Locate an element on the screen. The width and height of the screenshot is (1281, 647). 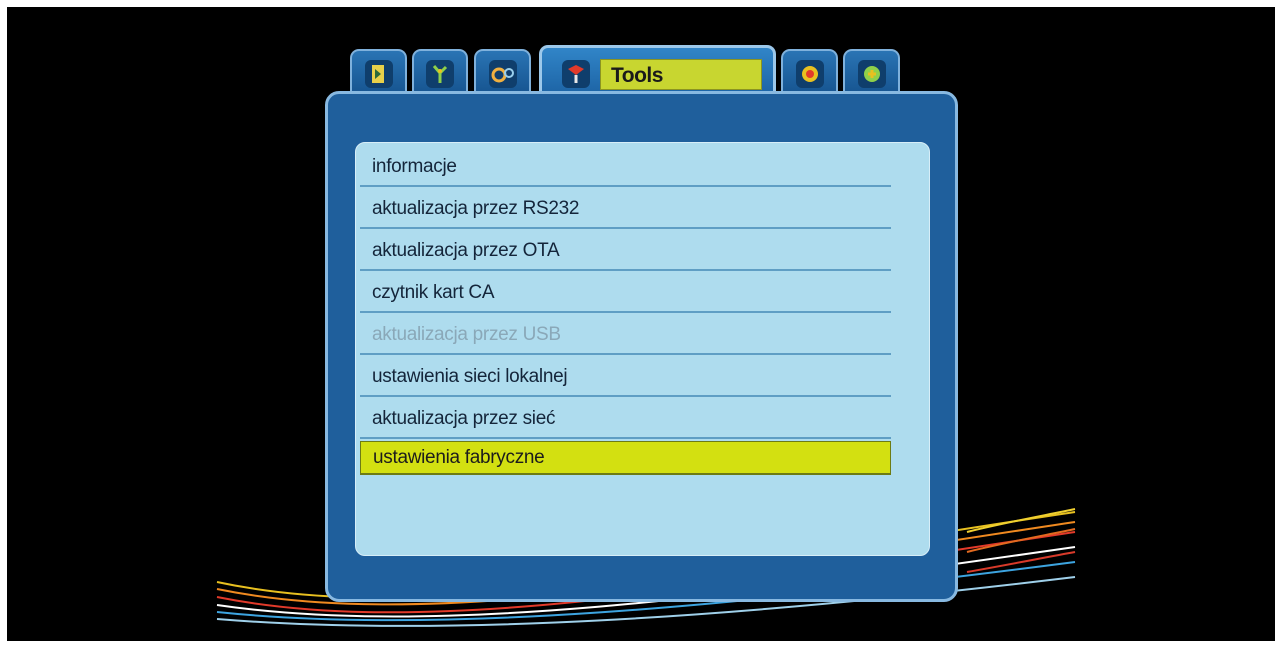
tools-icon is located at coordinates (576, 74).